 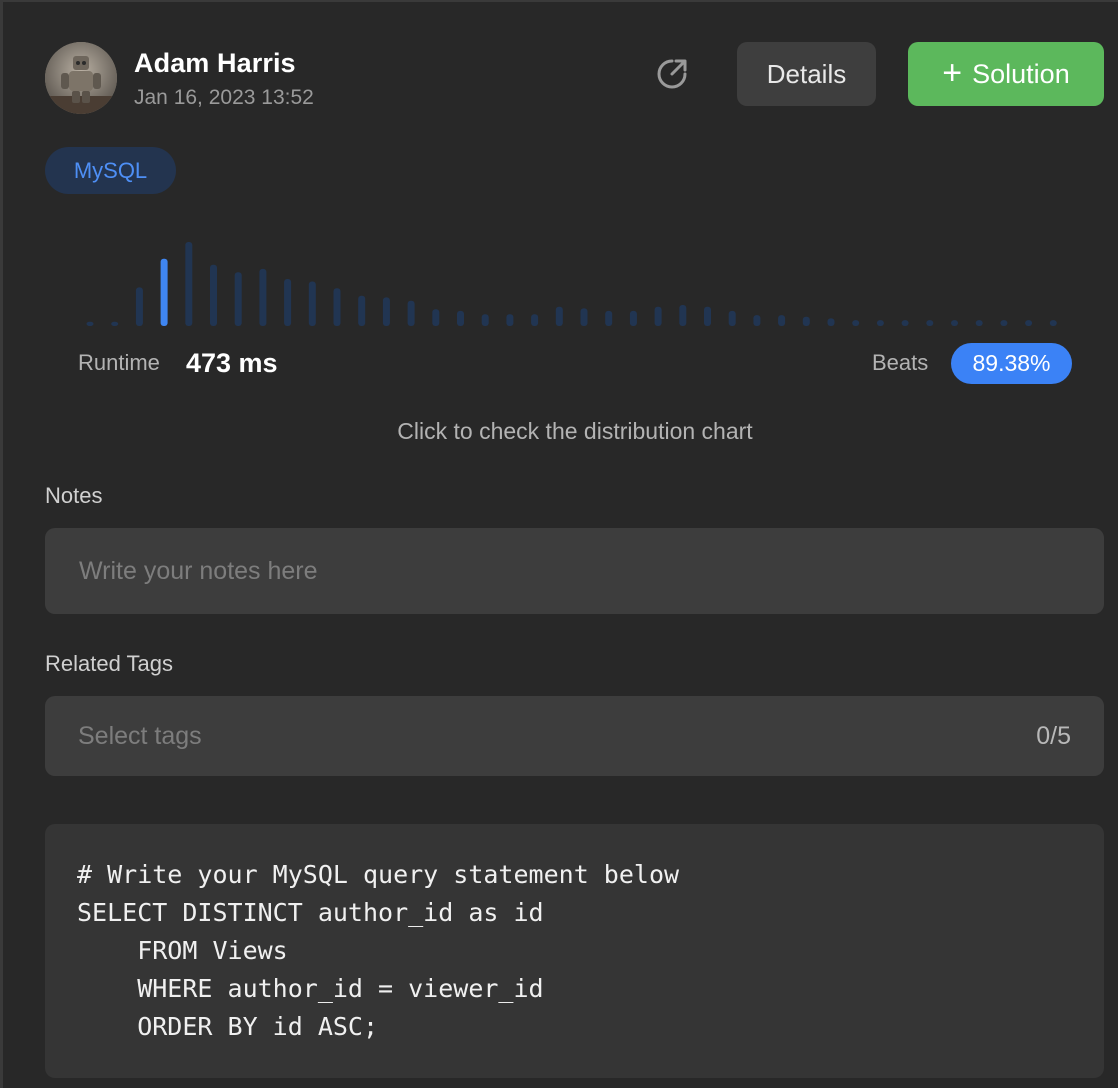 What do you see at coordinates (1021, 73) in the screenshot?
I see `solution-button-label: Solution` at bounding box center [1021, 73].